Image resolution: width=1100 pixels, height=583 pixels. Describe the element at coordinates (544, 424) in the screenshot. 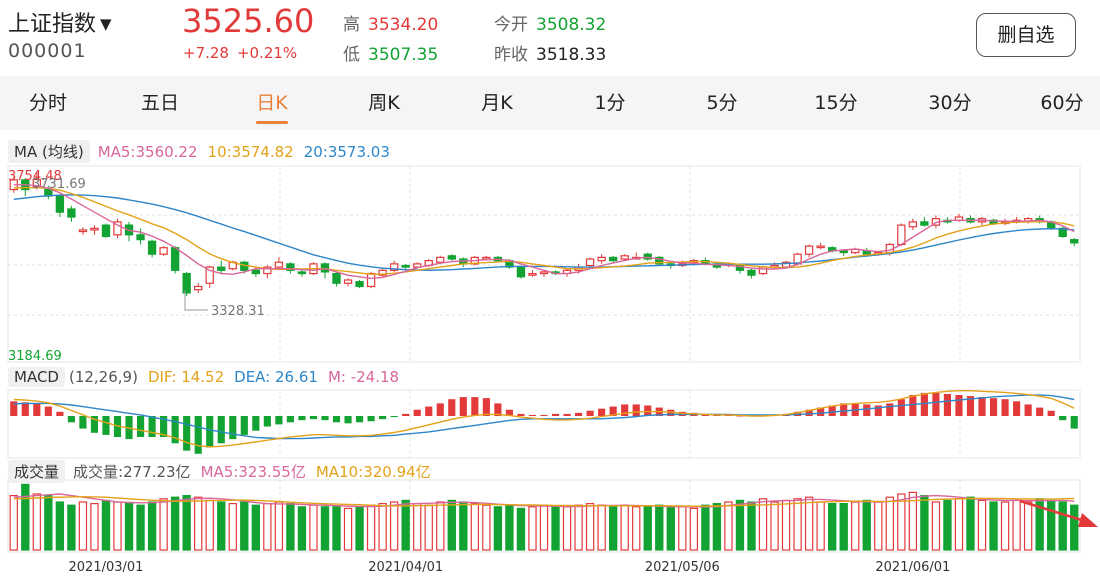

I see `panel-frame` at that location.